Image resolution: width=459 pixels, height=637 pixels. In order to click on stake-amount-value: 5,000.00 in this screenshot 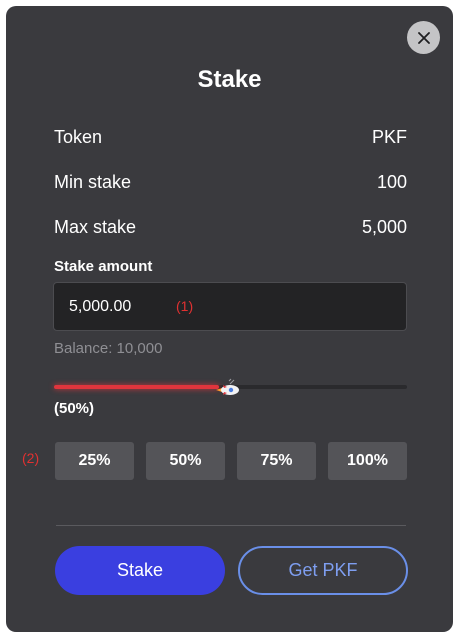, I will do `click(100, 306)`.